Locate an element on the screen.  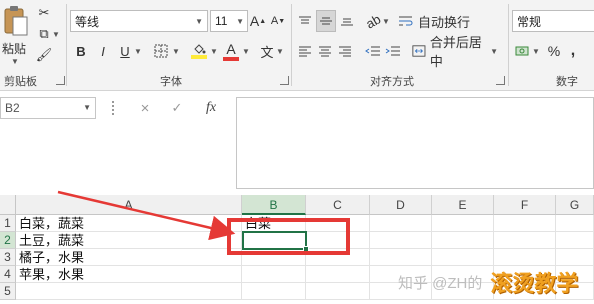
paste-dropdown-icon: ▼ is located at coordinates (15, 61).